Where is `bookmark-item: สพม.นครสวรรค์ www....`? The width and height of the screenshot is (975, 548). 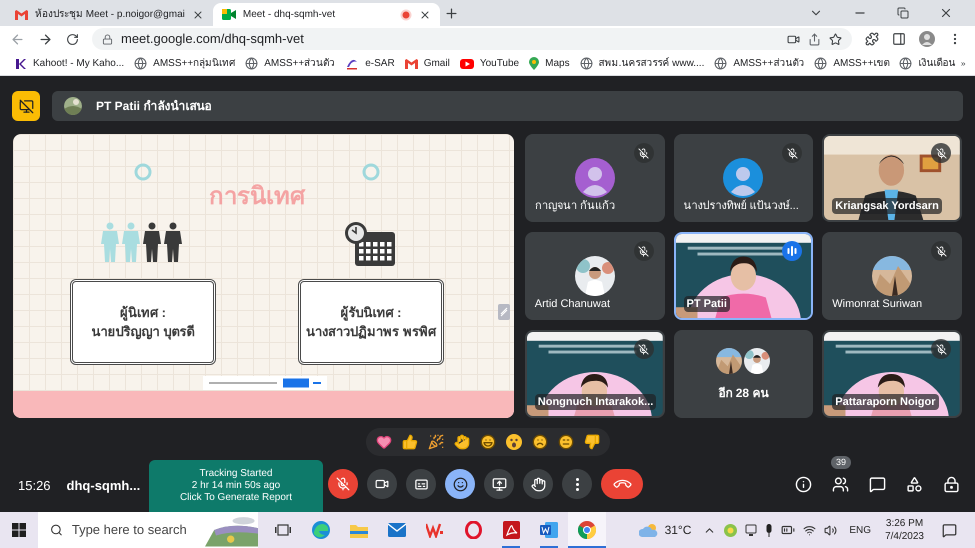
bookmark-item: สพม.นครสวรรค์ www.... is located at coordinates (642, 64).